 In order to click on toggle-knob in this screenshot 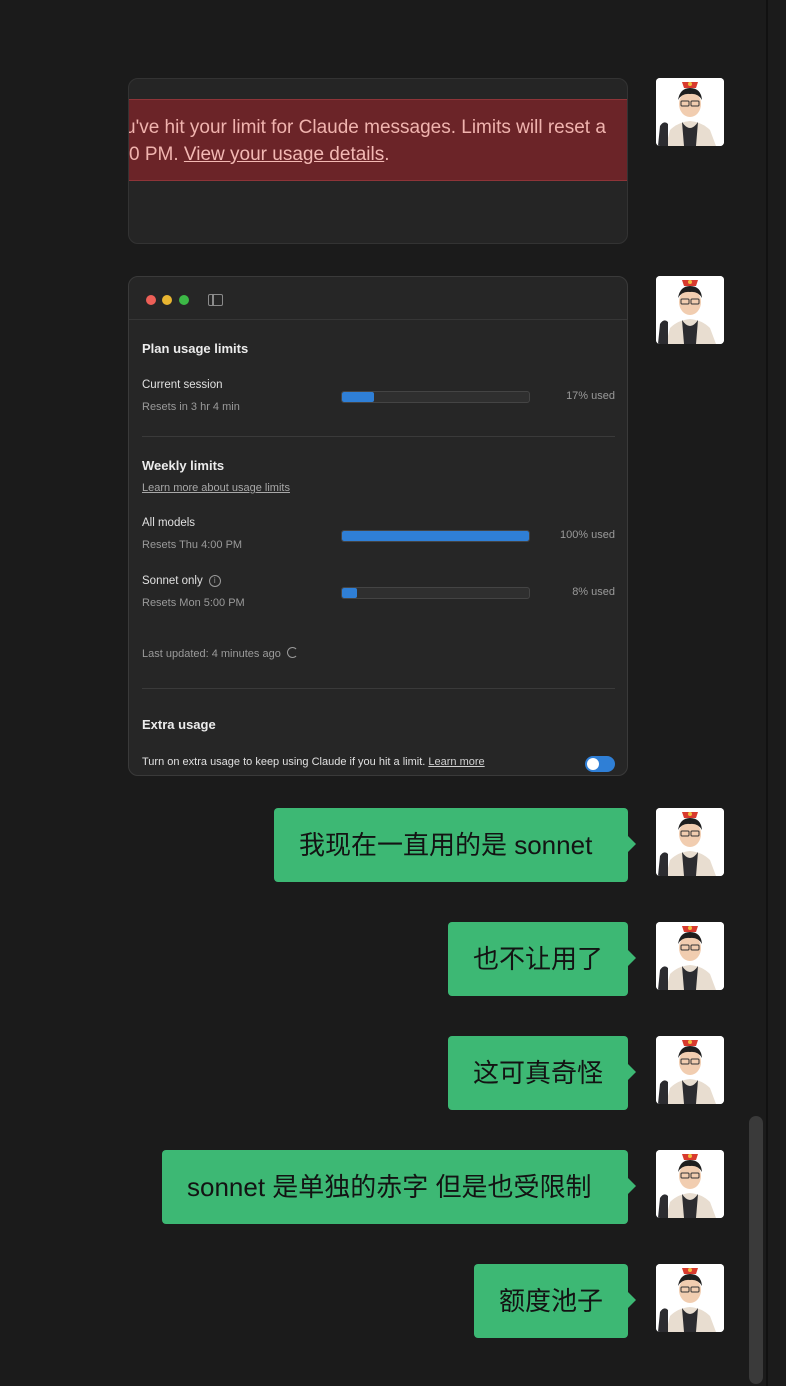, I will do `click(593, 764)`.